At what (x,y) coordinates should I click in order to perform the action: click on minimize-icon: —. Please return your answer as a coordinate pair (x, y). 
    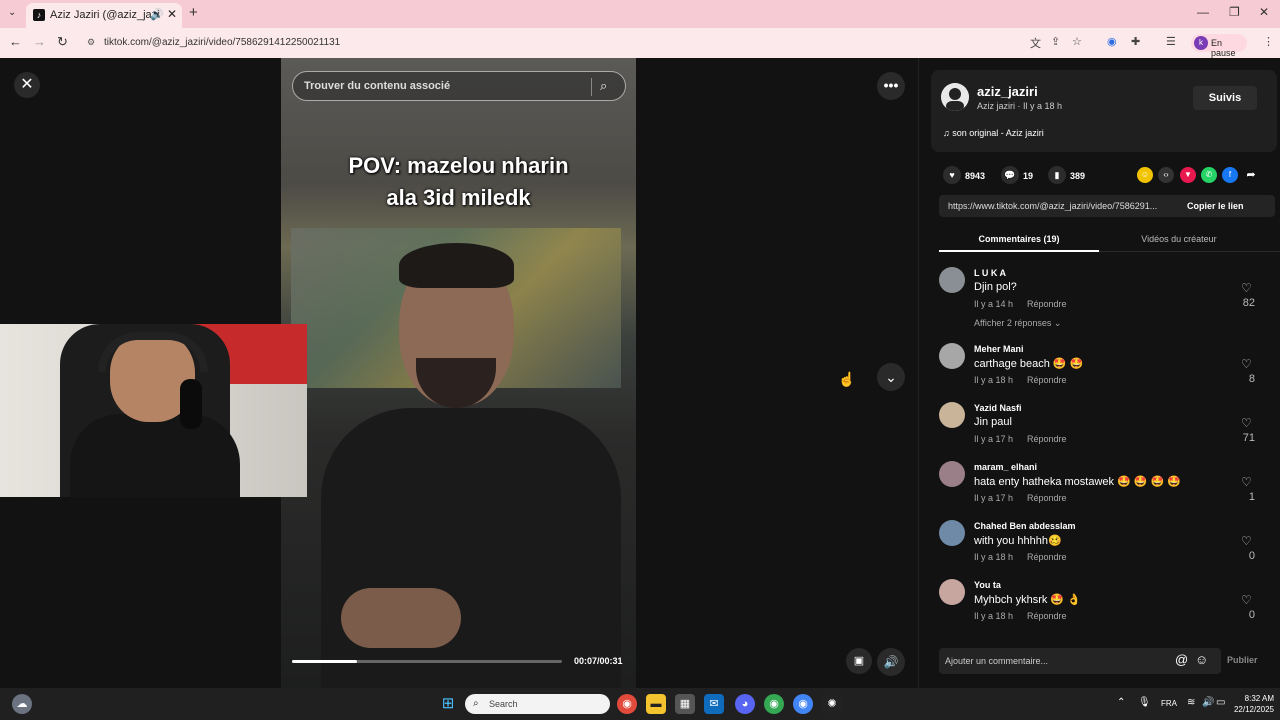
    Looking at the image, I should click on (1203, 12).